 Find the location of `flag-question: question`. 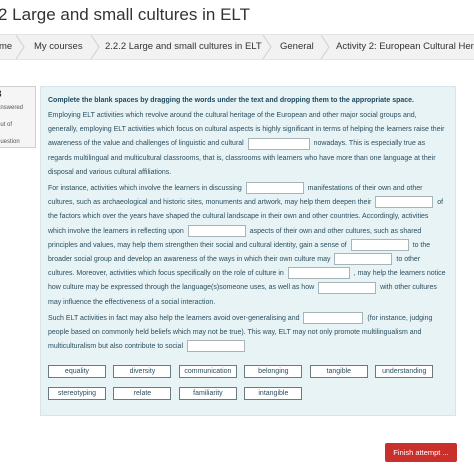

flag-question: question is located at coordinates (17, 142).